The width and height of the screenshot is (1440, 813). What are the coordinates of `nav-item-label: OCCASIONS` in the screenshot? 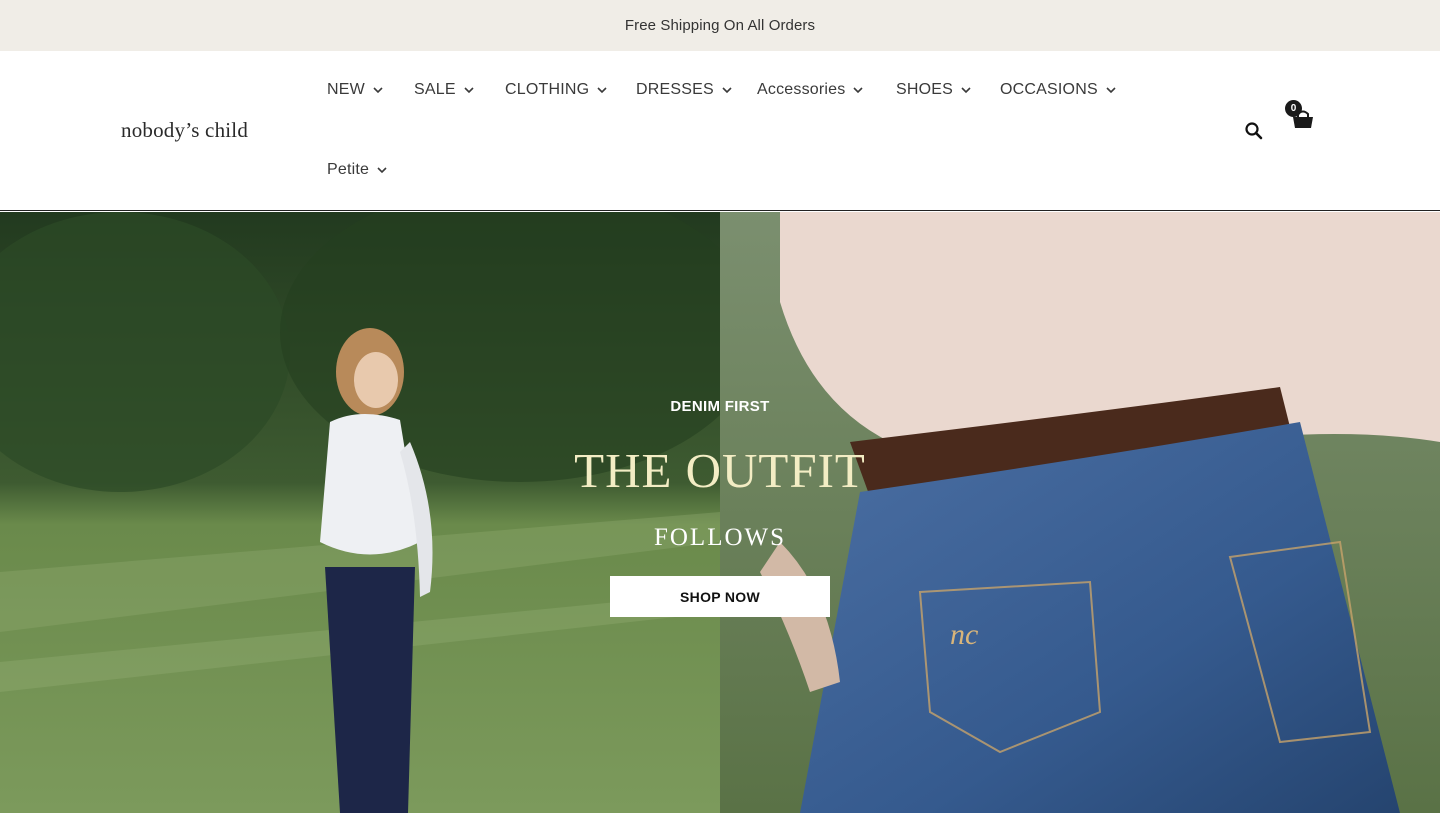 It's located at (1049, 89).